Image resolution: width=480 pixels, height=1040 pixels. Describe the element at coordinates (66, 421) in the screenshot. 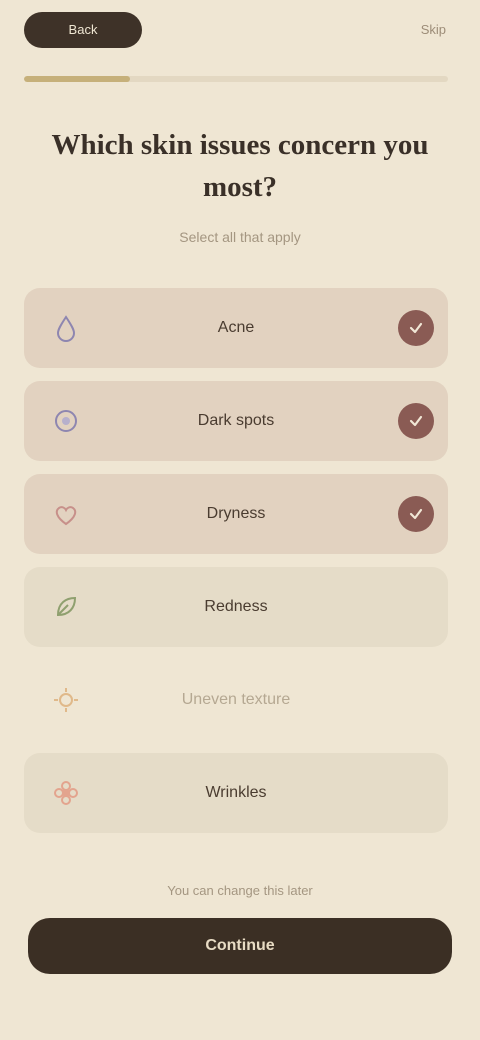

I see `circle-icon` at that location.